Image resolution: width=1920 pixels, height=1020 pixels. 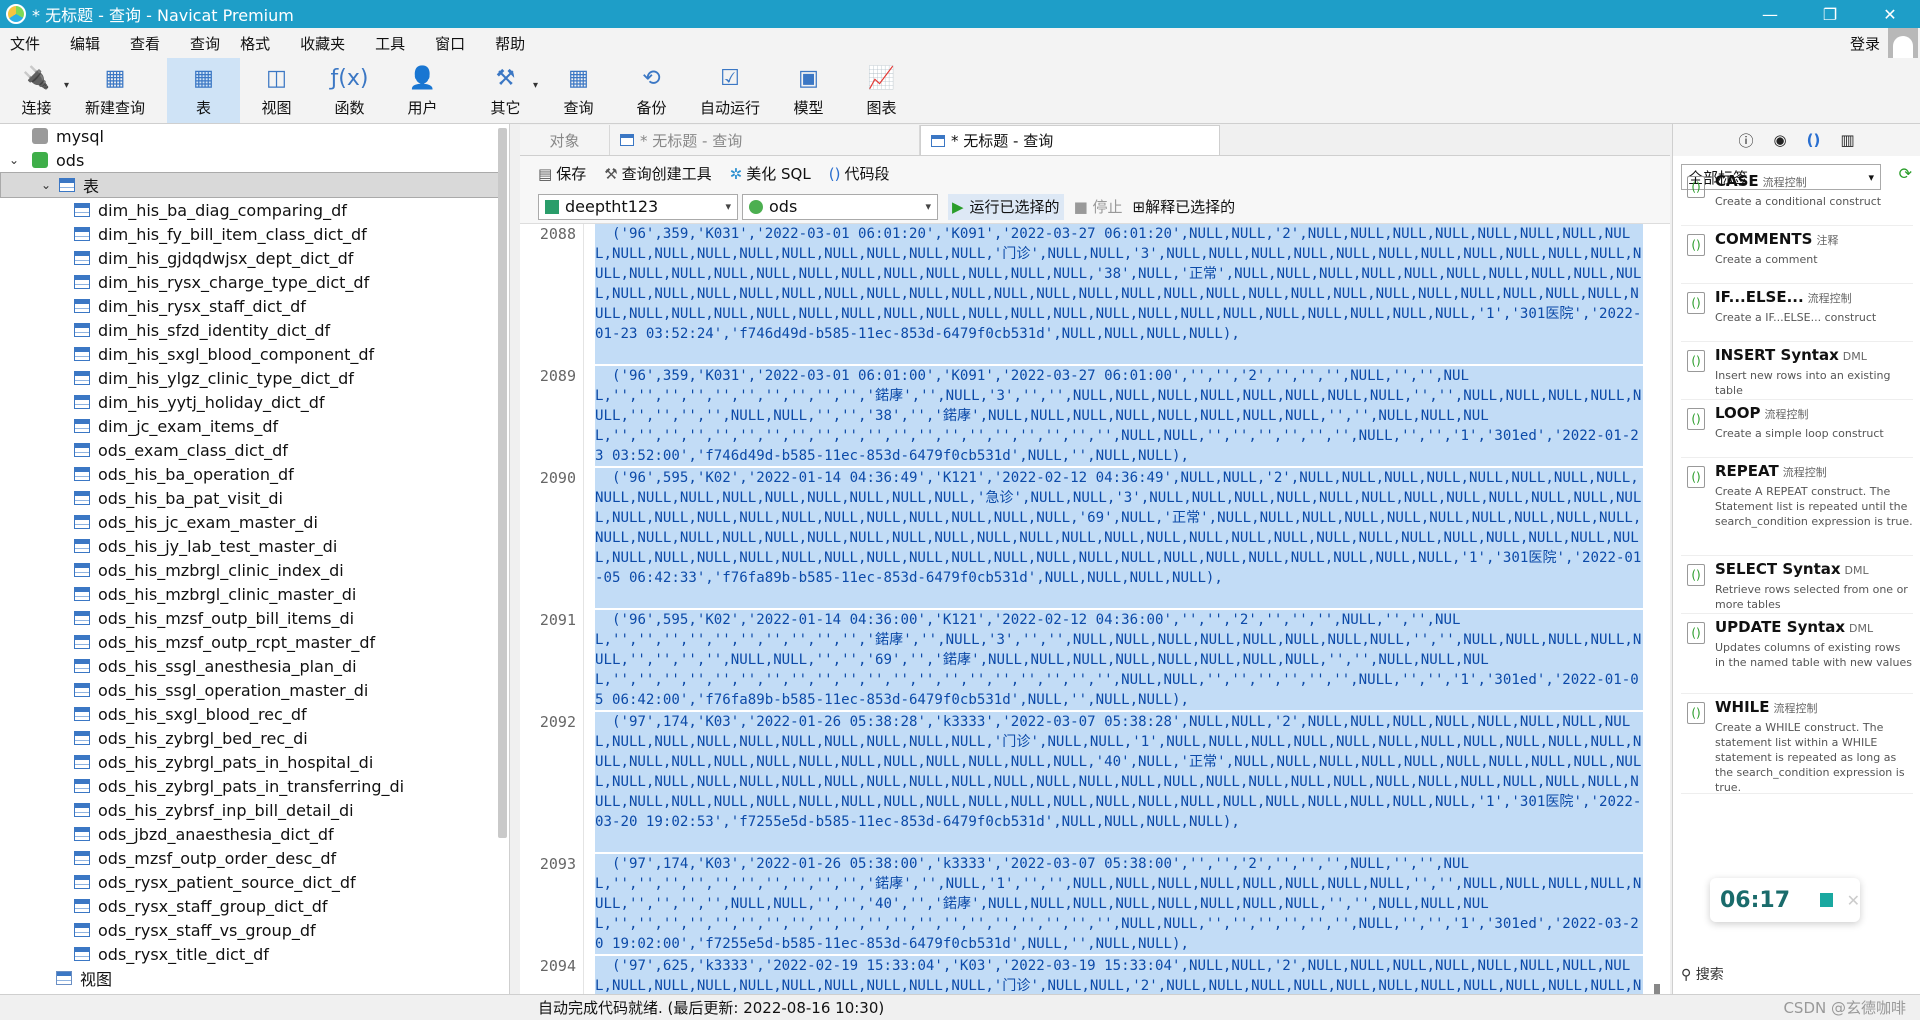 What do you see at coordinates (254, 714) in the screenshot?
I see `tree-item-table: ods_his_sxgl_blood_rec_df` at bounding box center [254, 714].